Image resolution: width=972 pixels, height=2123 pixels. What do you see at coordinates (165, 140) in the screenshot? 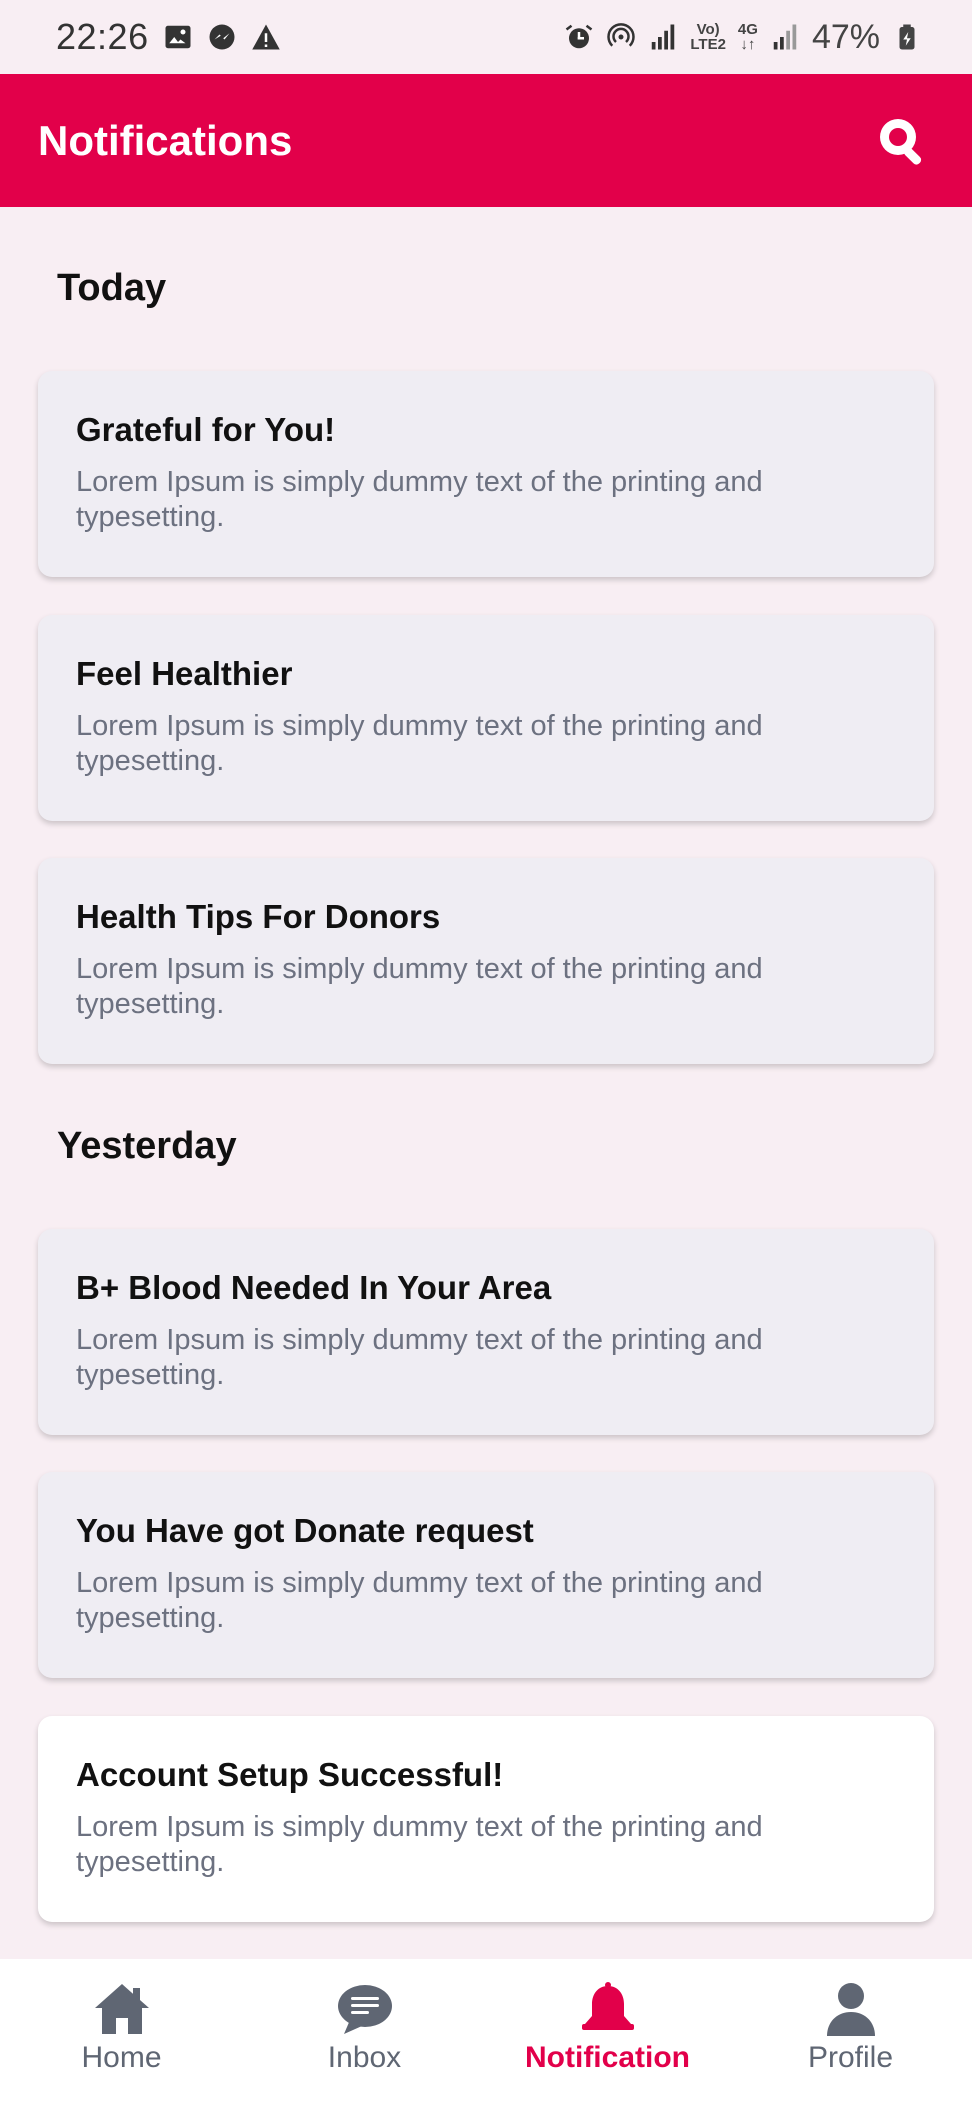
I see `page-title: Notifications` at bounding box center [165, 140].